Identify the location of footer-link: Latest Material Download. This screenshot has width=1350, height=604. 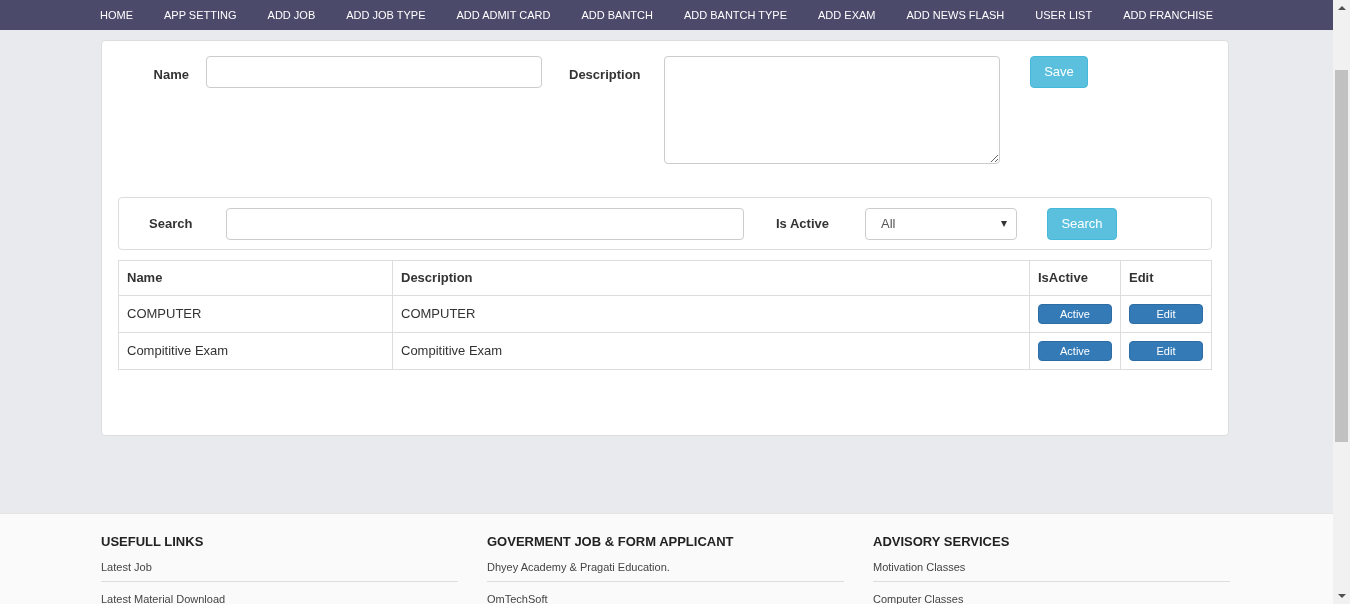
(163, 598).